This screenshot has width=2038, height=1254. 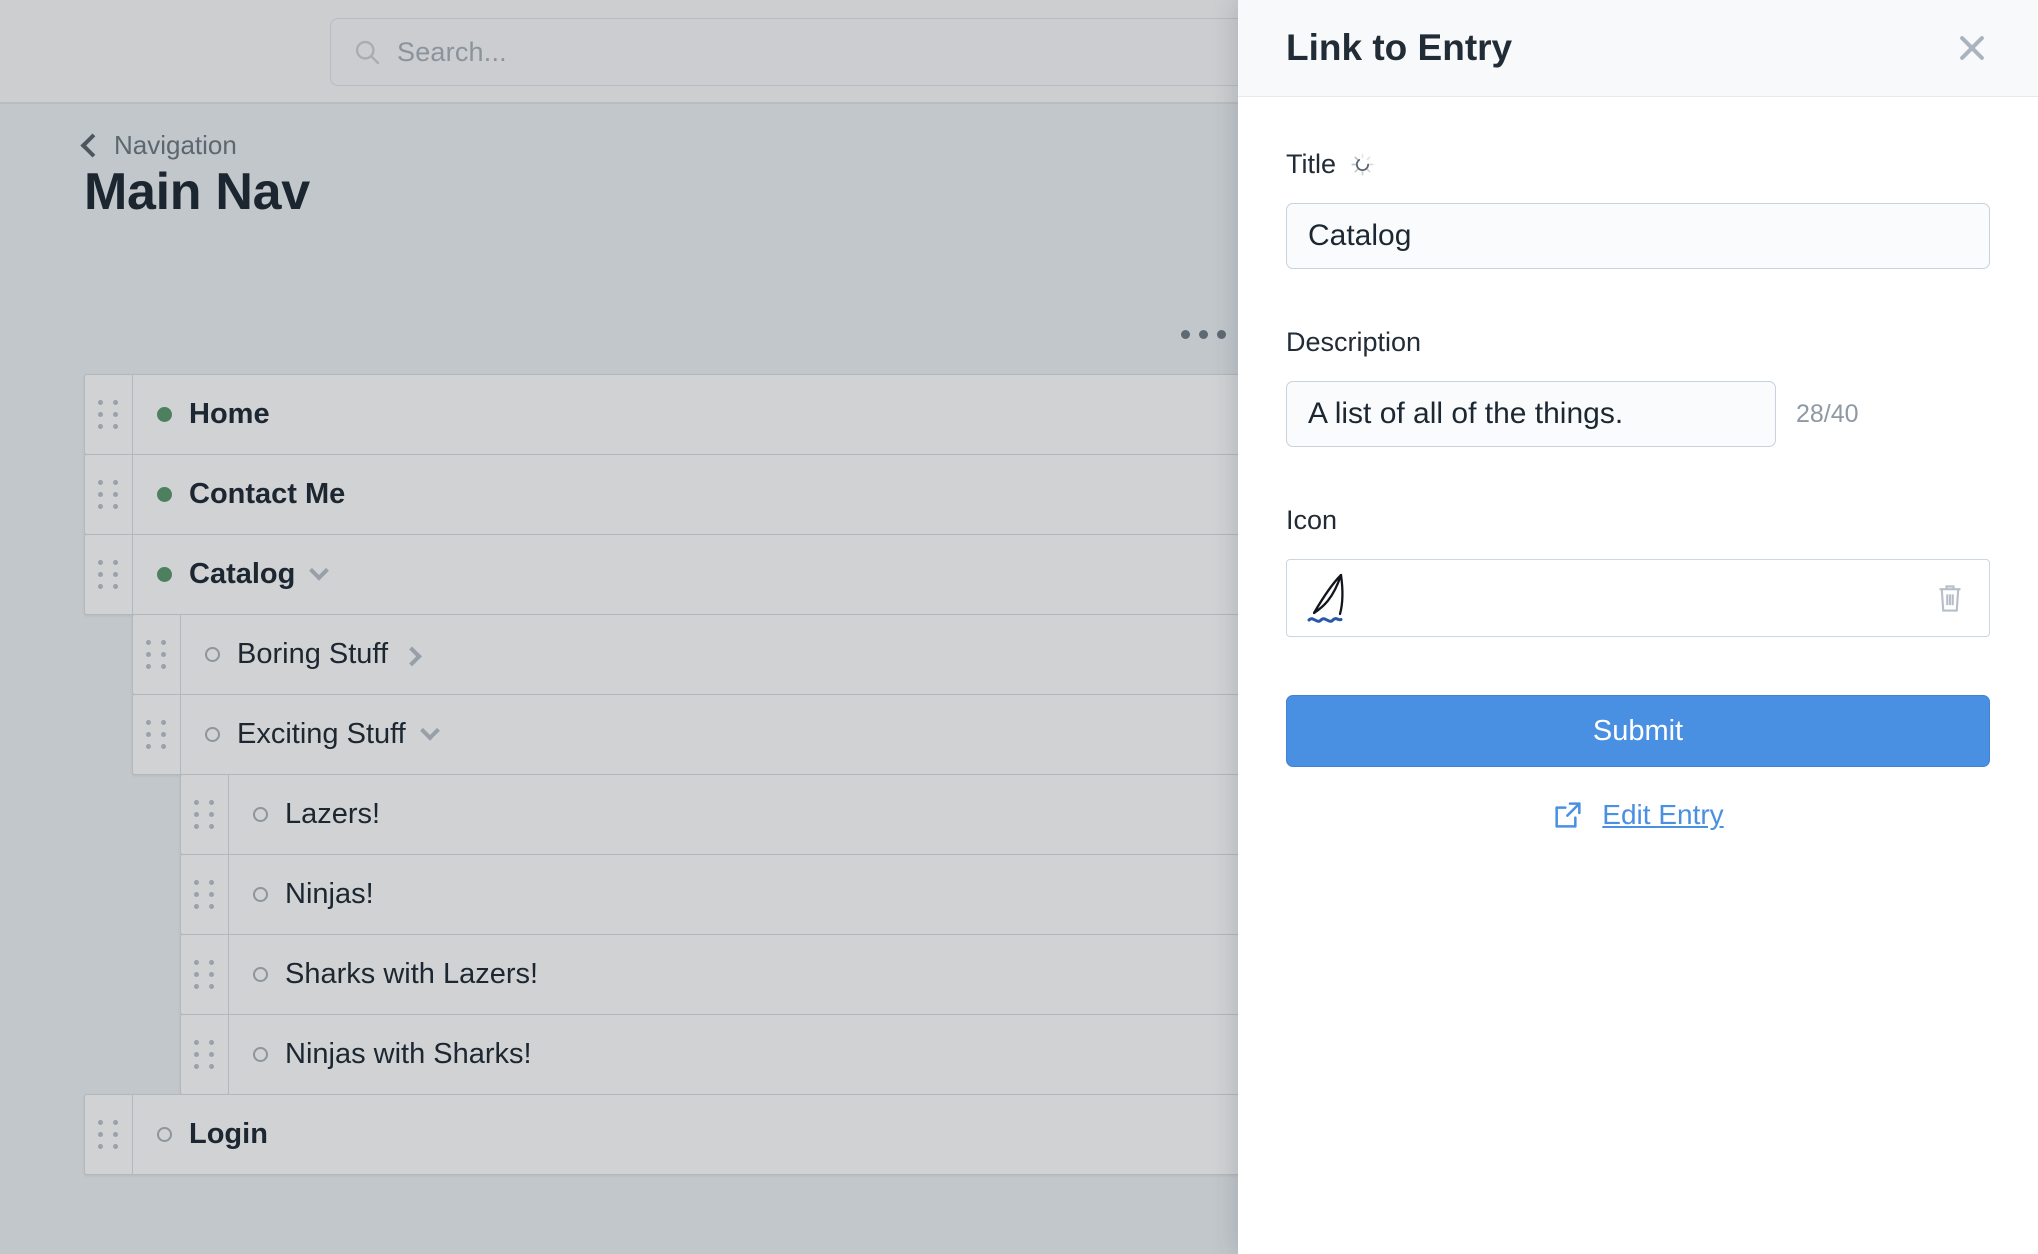 What do you see at coordinates (1531, 414) in the screenshot?
I see `description-input` at bounding box center [1531, 414].